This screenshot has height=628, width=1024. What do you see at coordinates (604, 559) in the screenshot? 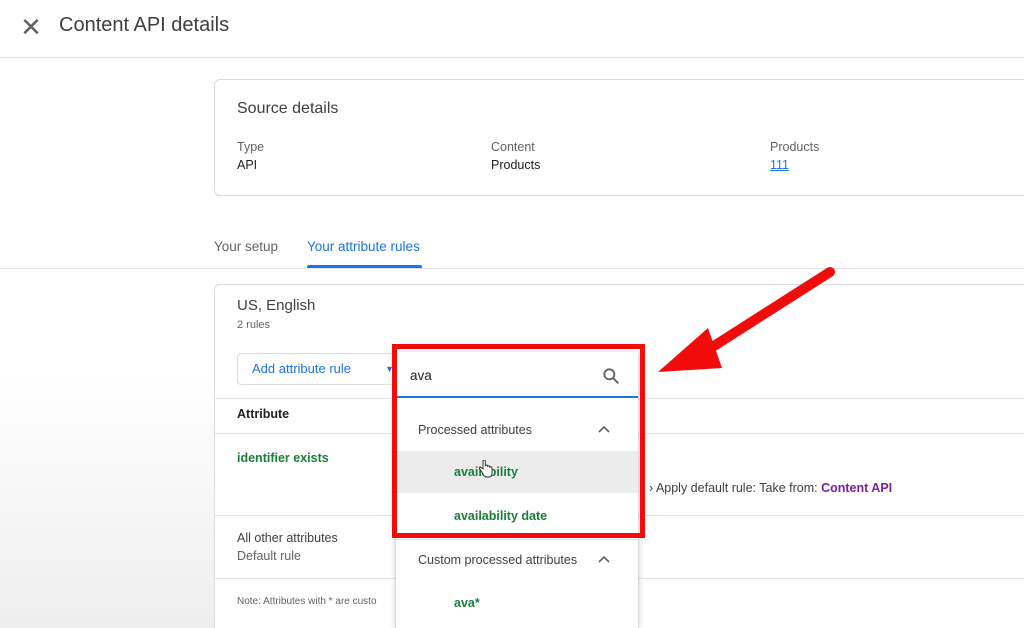
I see `chevron-up-icon` at bounding box center [604, 559].